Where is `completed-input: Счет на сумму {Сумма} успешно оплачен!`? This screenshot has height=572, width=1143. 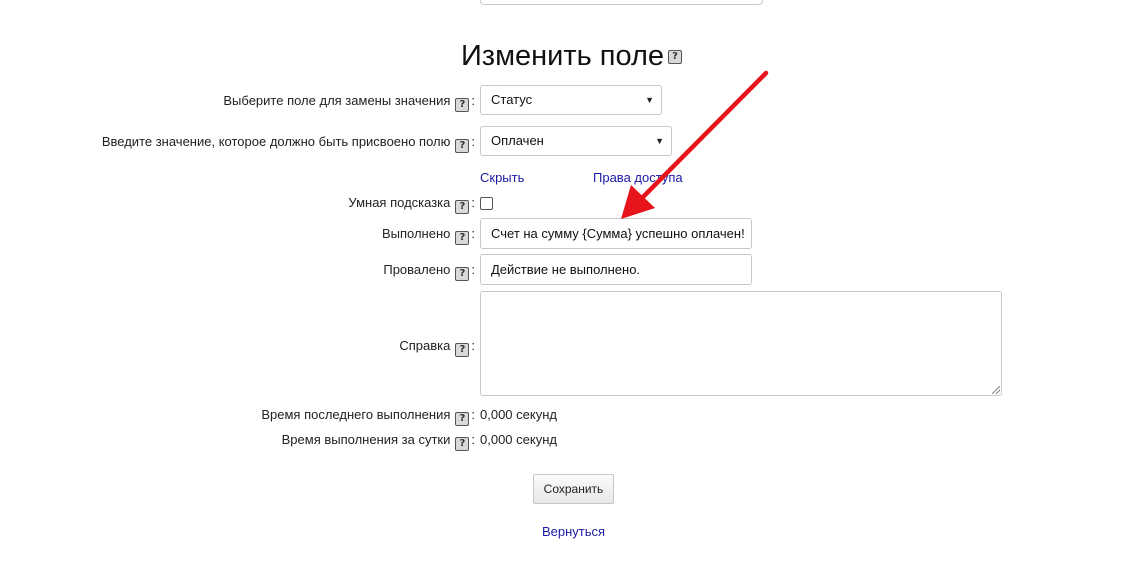 completed-input: Счет на сумму {Сумма} успешно оплачен! is located at coordinates (616, 233).